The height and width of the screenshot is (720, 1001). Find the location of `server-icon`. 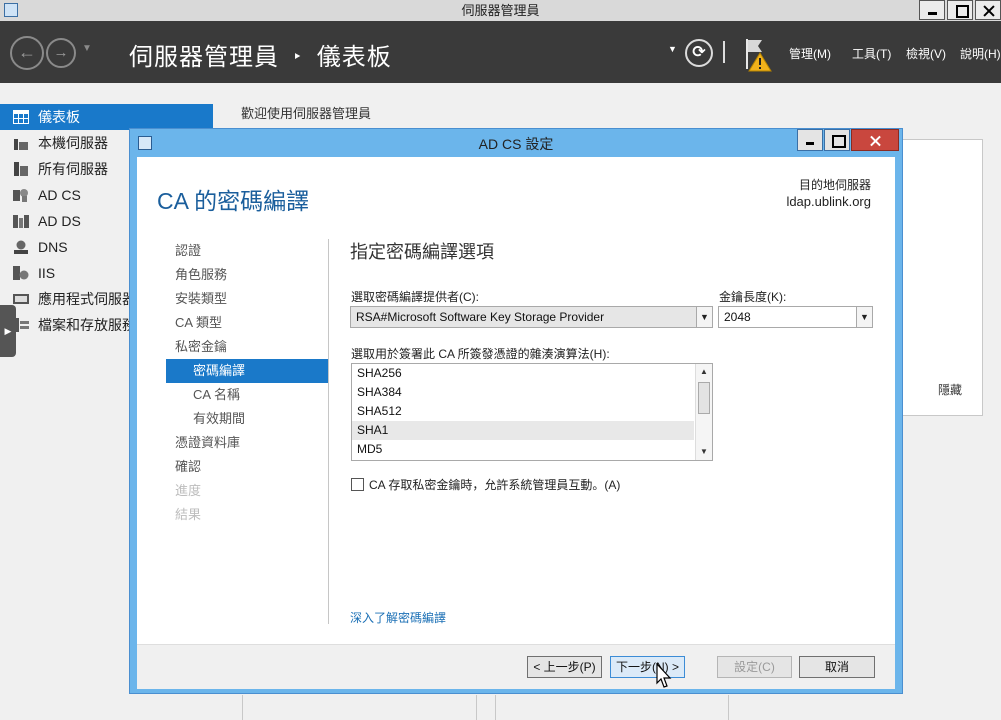

server-icon is located at coordinates (21, 144).